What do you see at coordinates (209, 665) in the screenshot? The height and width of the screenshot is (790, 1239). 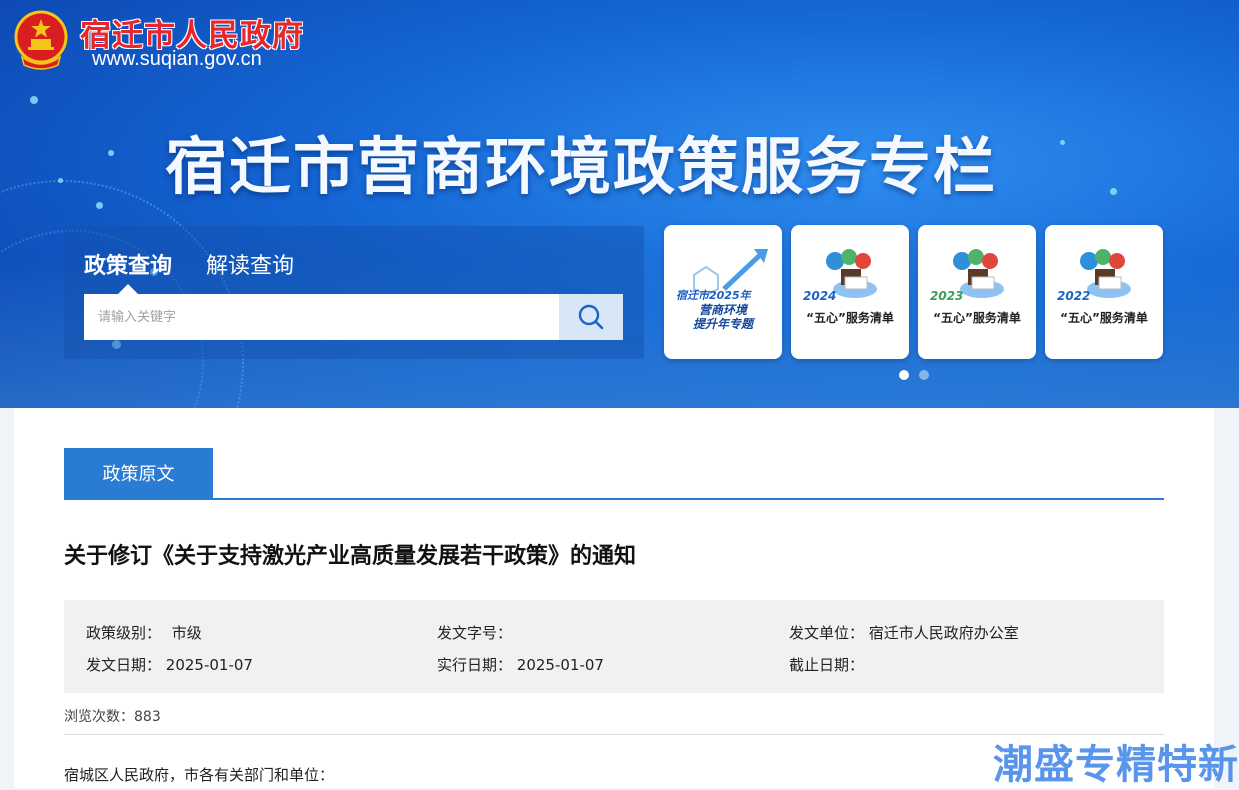 I see `meta-date-value: 2025-01-07` at bounding box center [209, 665].